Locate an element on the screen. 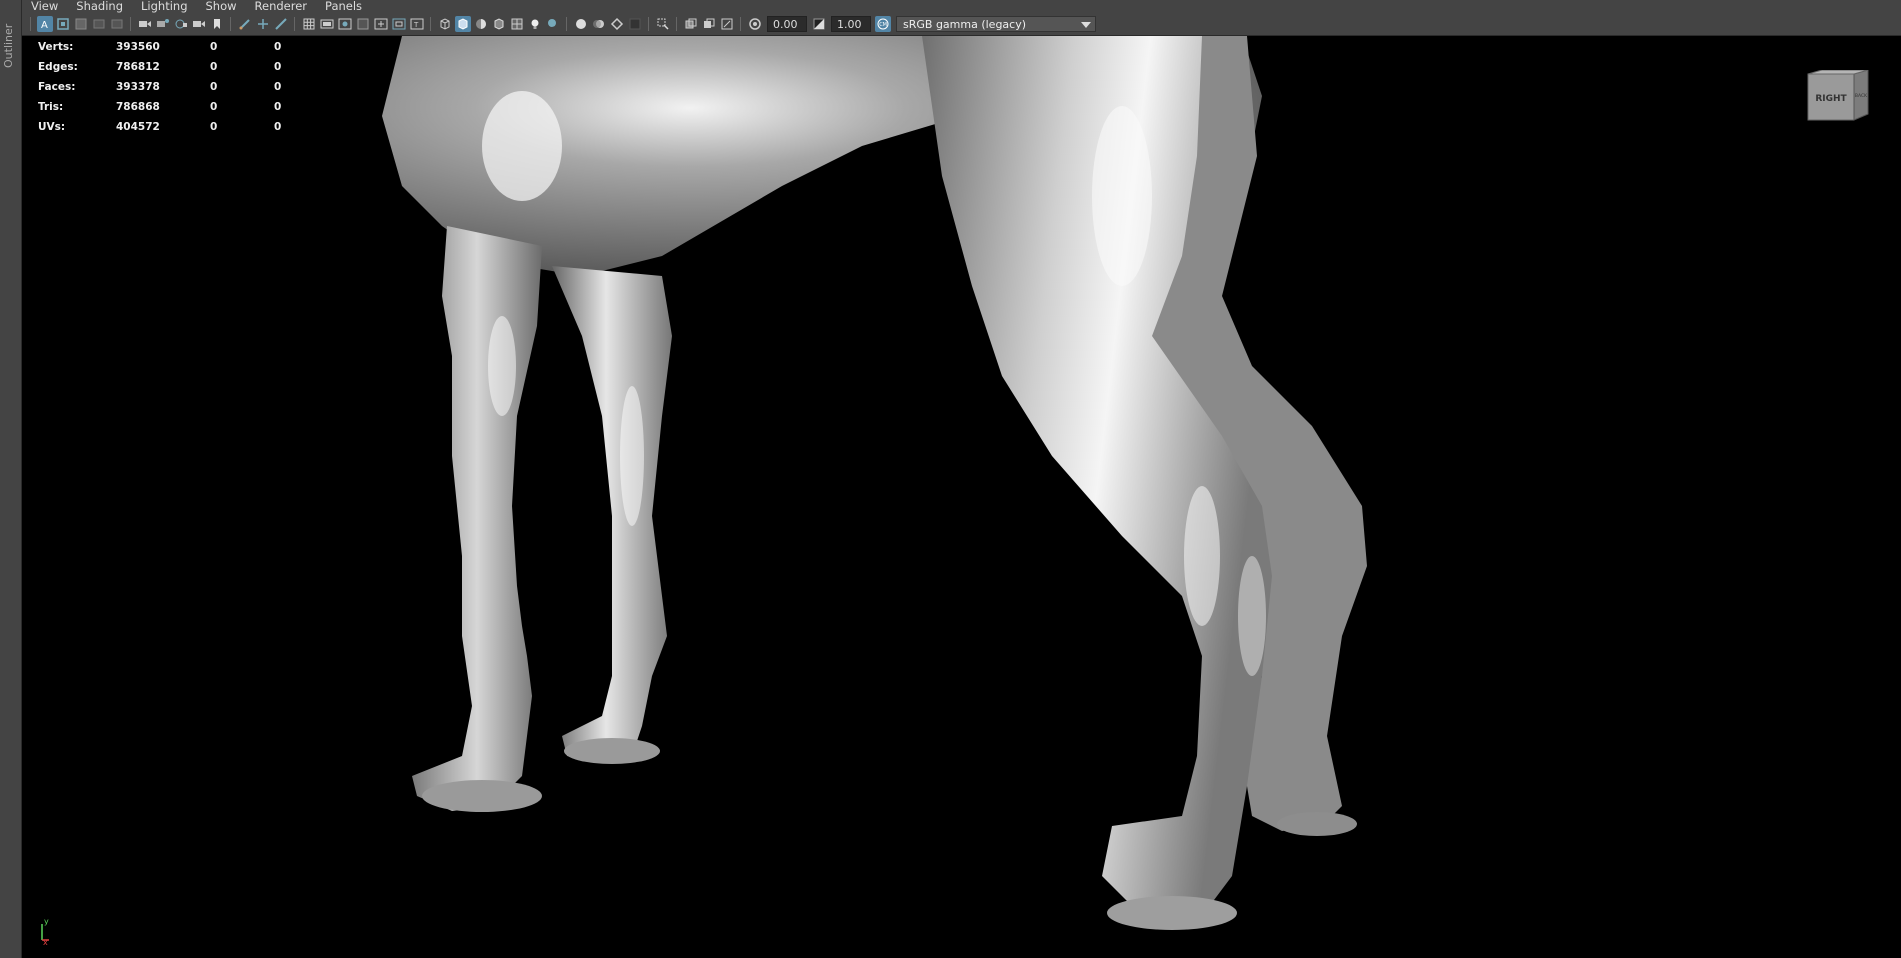 Image resolution: width=1901 pixels, height=958 pixels. default-material-icon is located at coordinates (481, 24).